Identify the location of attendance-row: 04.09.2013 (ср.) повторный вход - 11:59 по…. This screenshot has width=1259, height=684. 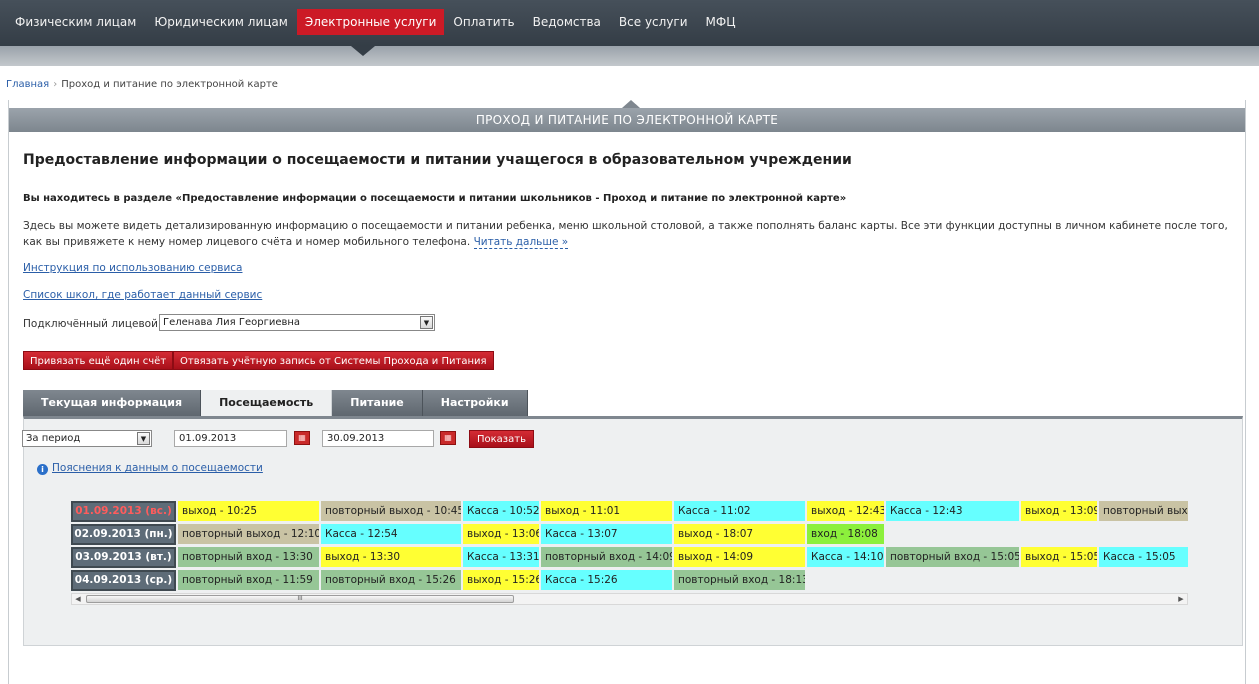
(629, 580).